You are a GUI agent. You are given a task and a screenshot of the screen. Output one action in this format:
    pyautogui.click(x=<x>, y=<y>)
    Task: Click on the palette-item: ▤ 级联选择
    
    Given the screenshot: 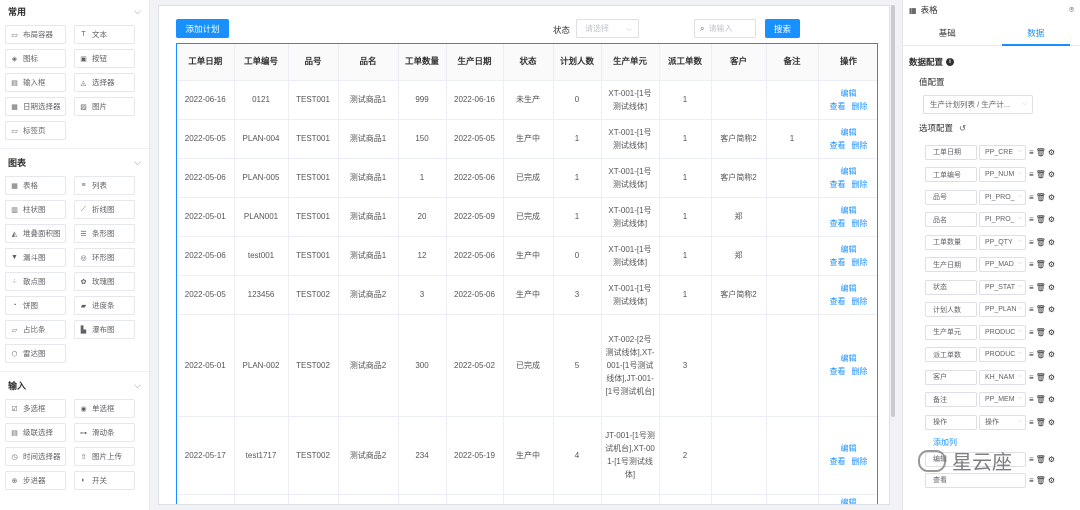 What is the action you would take?
    pyautogui.click(x=35, y=432)
    